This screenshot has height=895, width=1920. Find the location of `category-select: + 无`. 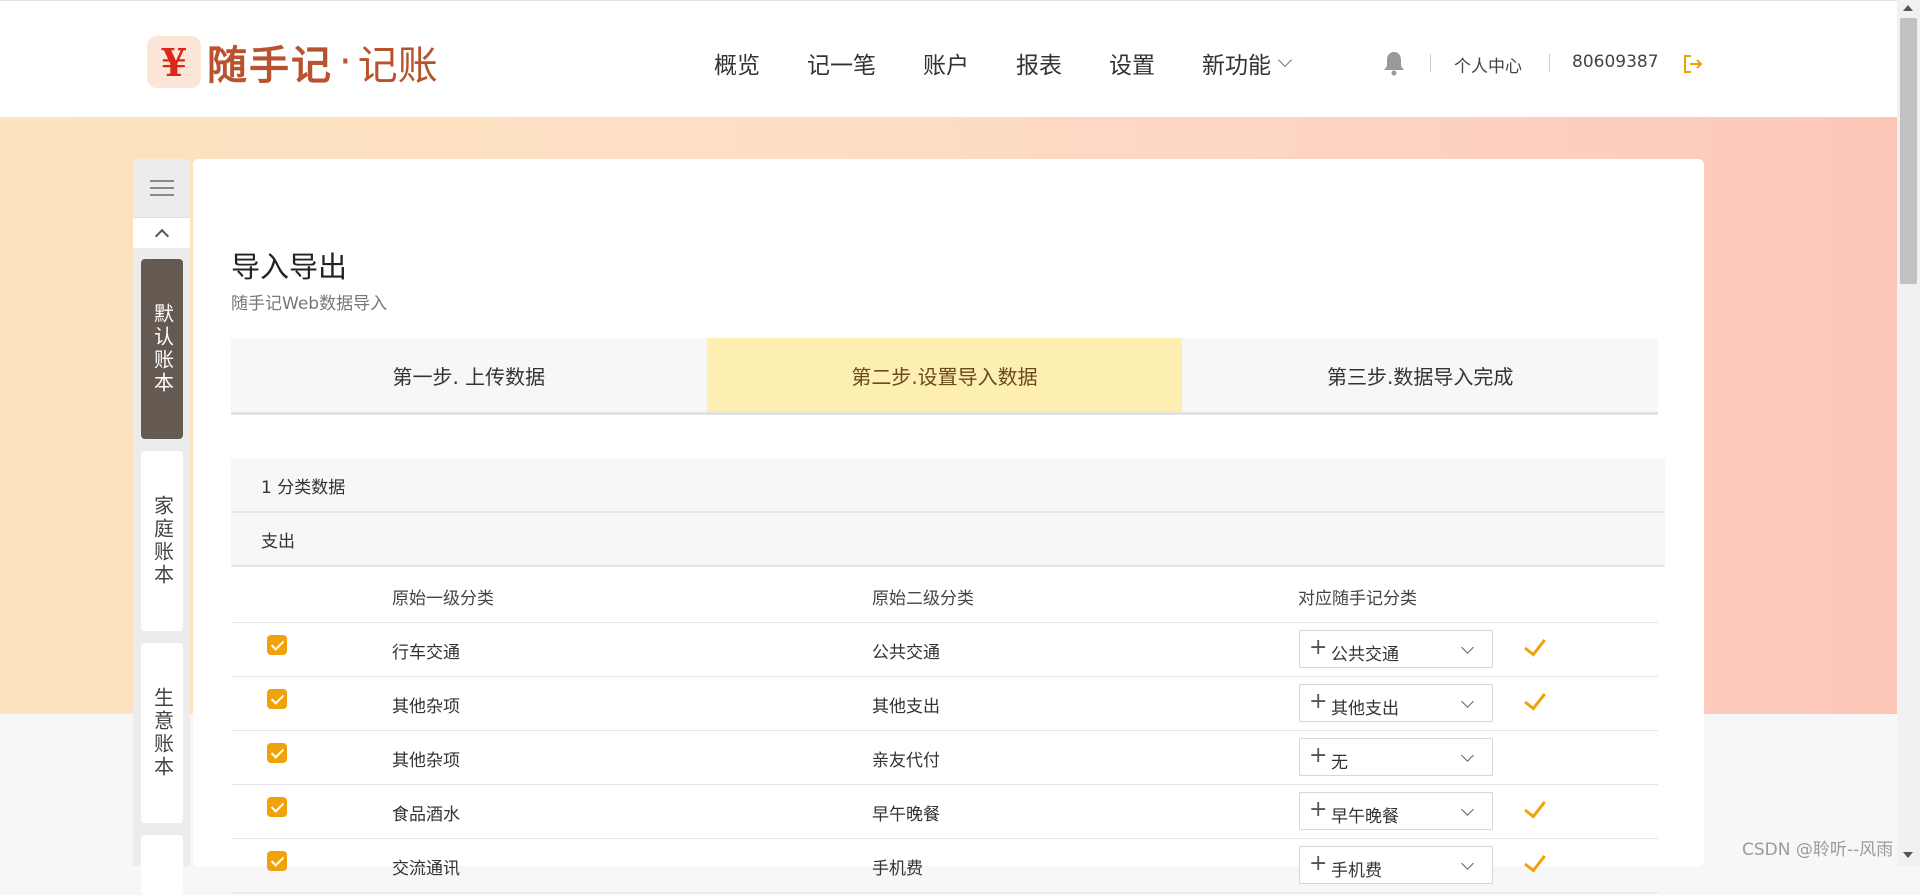

category-select: + 无 is located at coordinates (1396, 757).